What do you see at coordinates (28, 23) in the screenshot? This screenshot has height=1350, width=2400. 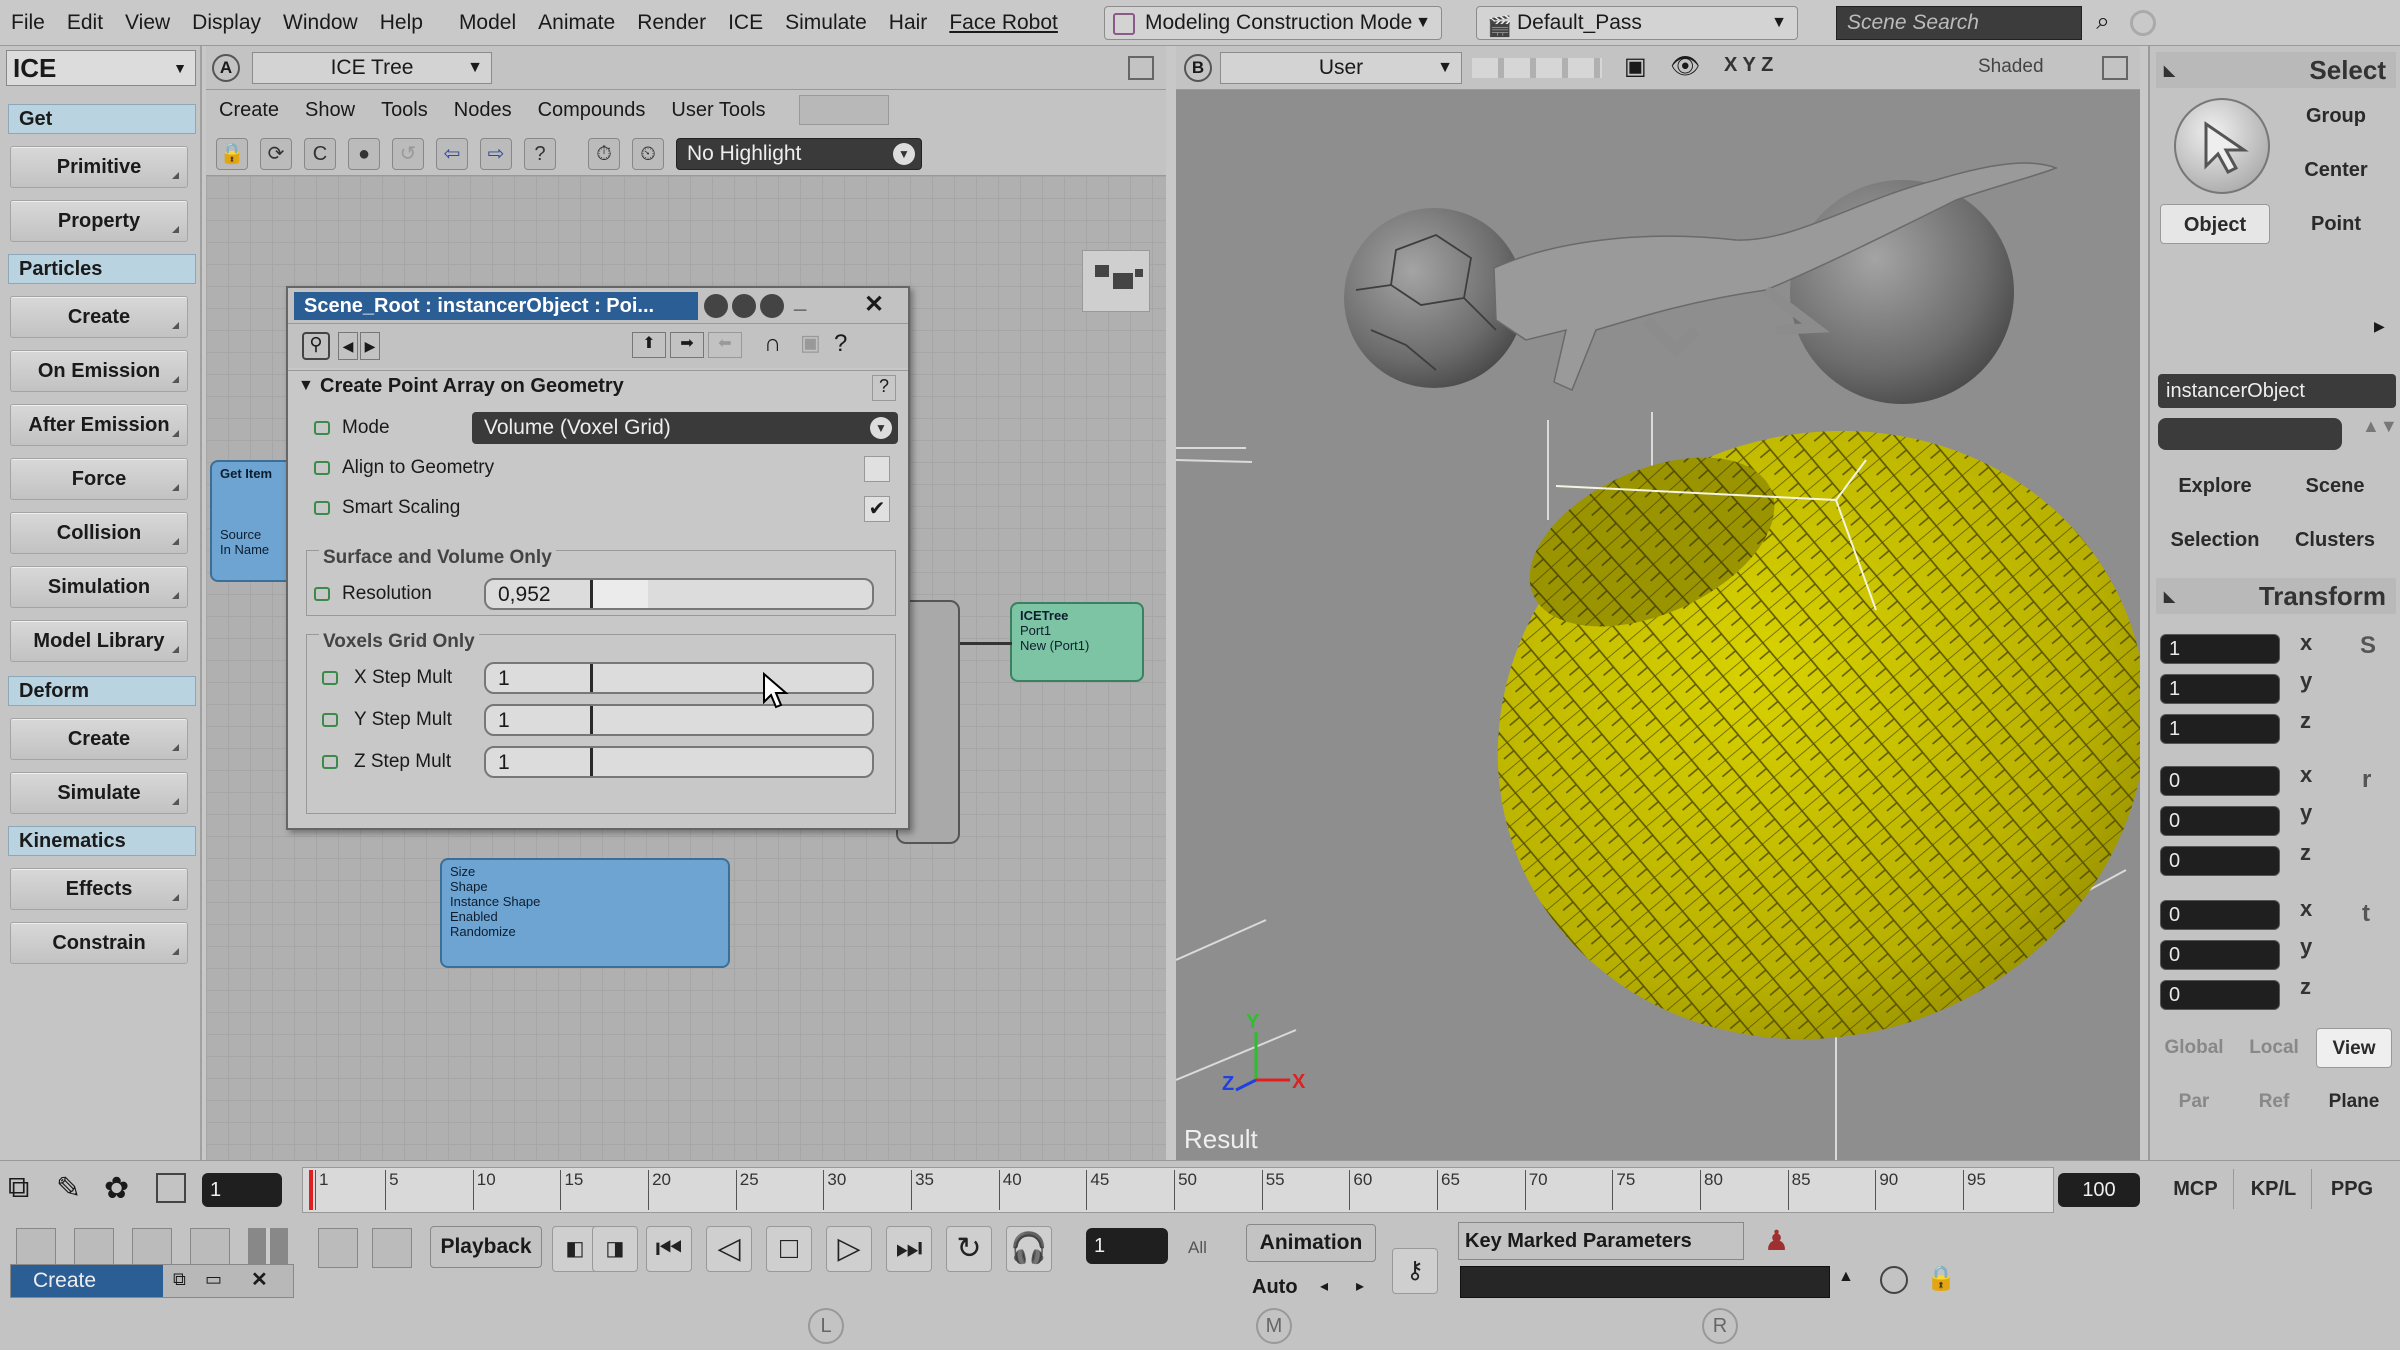 I see `menu-file: File` at bounding box center [28, 23].